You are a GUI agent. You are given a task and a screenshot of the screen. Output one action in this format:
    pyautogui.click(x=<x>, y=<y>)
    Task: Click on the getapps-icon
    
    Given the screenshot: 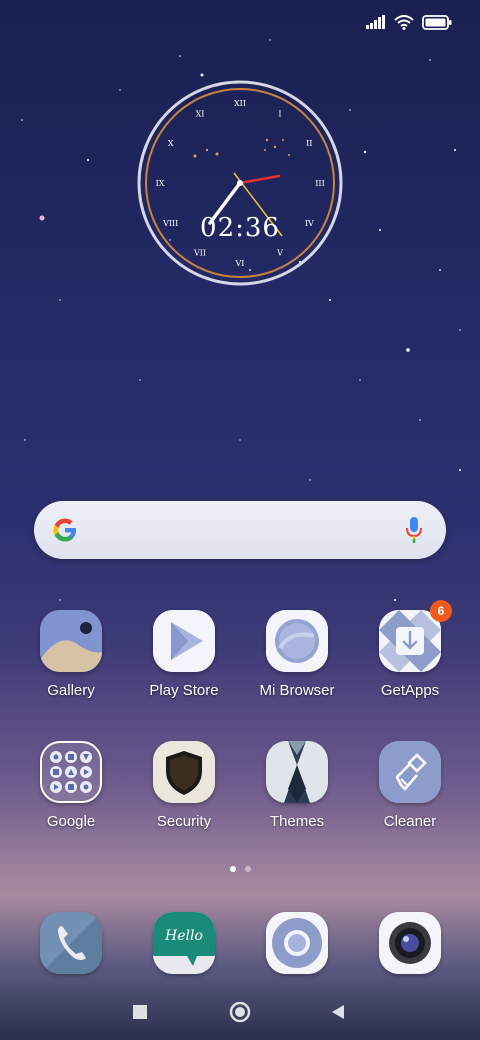 What is the action you would take?
    pyautogui.click(x=410, y=641)
    